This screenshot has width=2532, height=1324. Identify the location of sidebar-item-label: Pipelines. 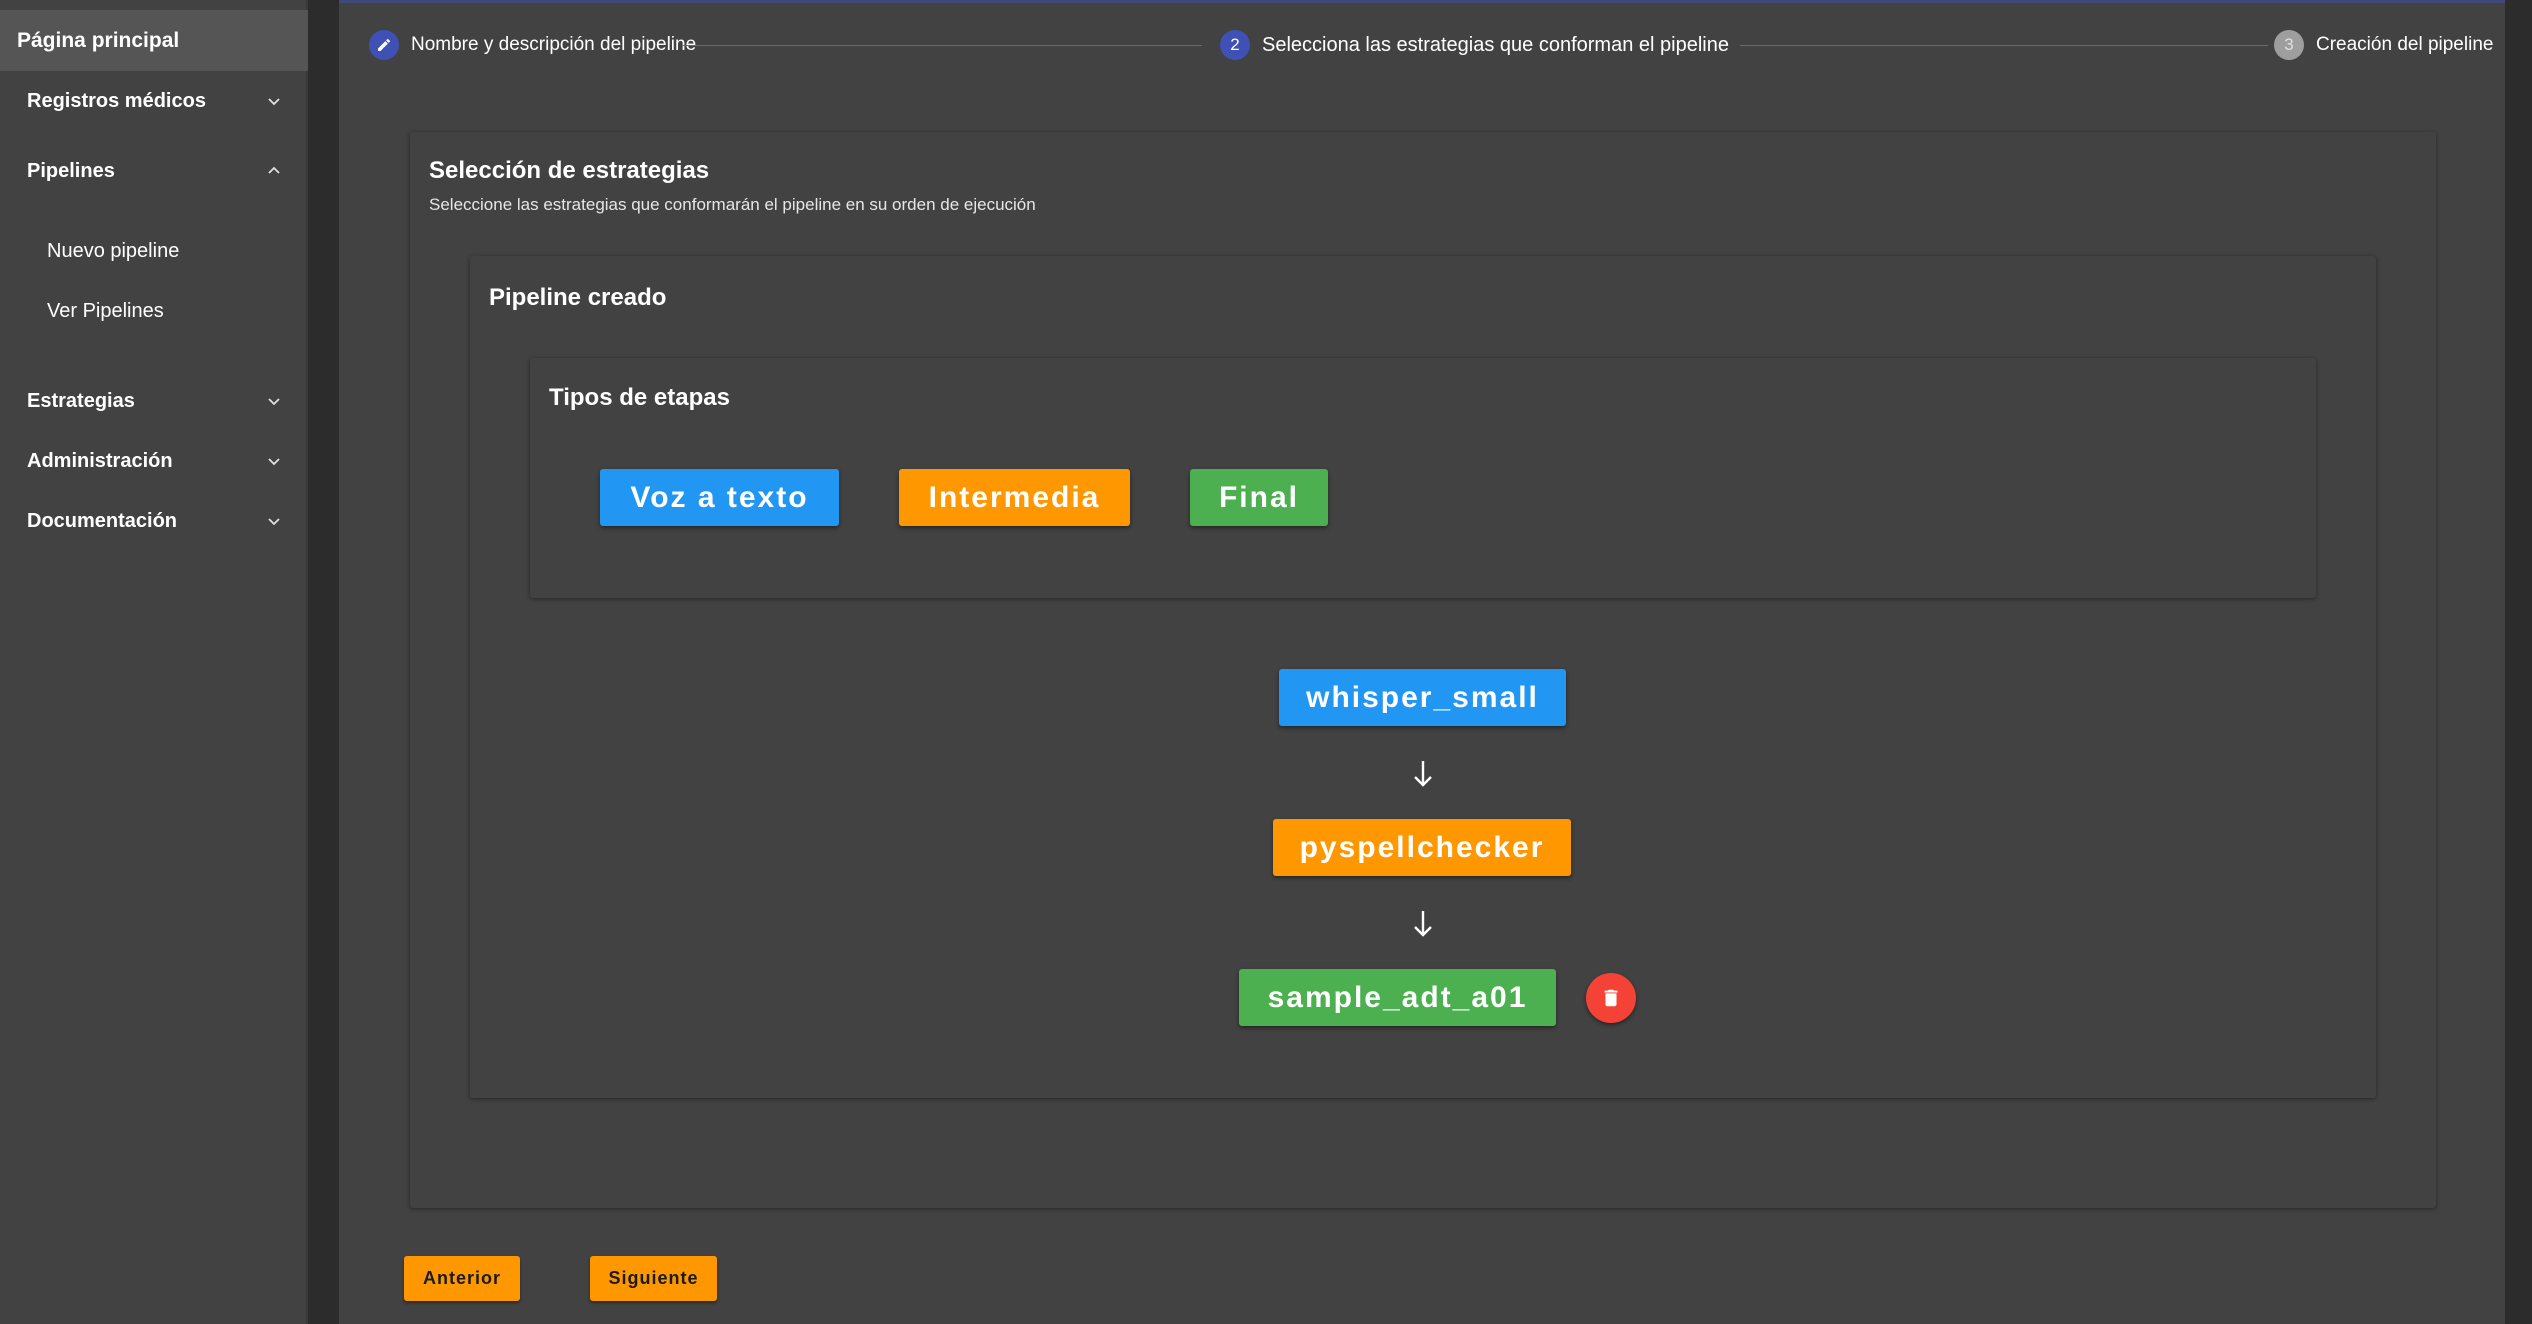
(71, 170).